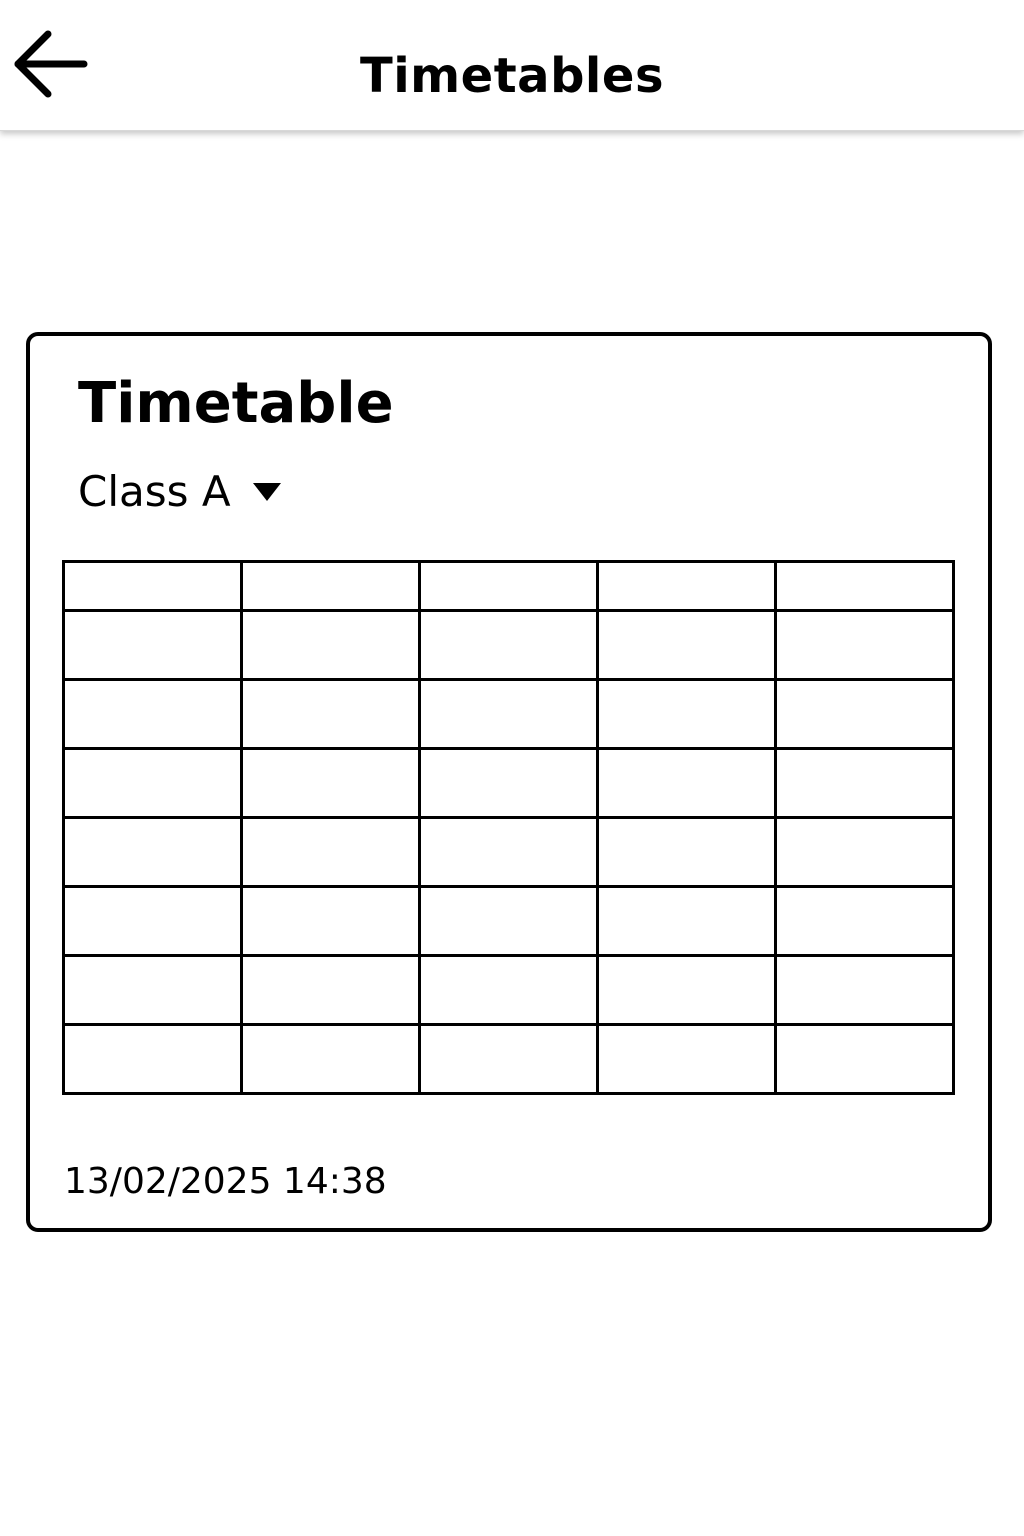 Image resolution: width=1024 pixels, height=1536 pixels. I want to click on card-title: Timetable, so click(236, 403).